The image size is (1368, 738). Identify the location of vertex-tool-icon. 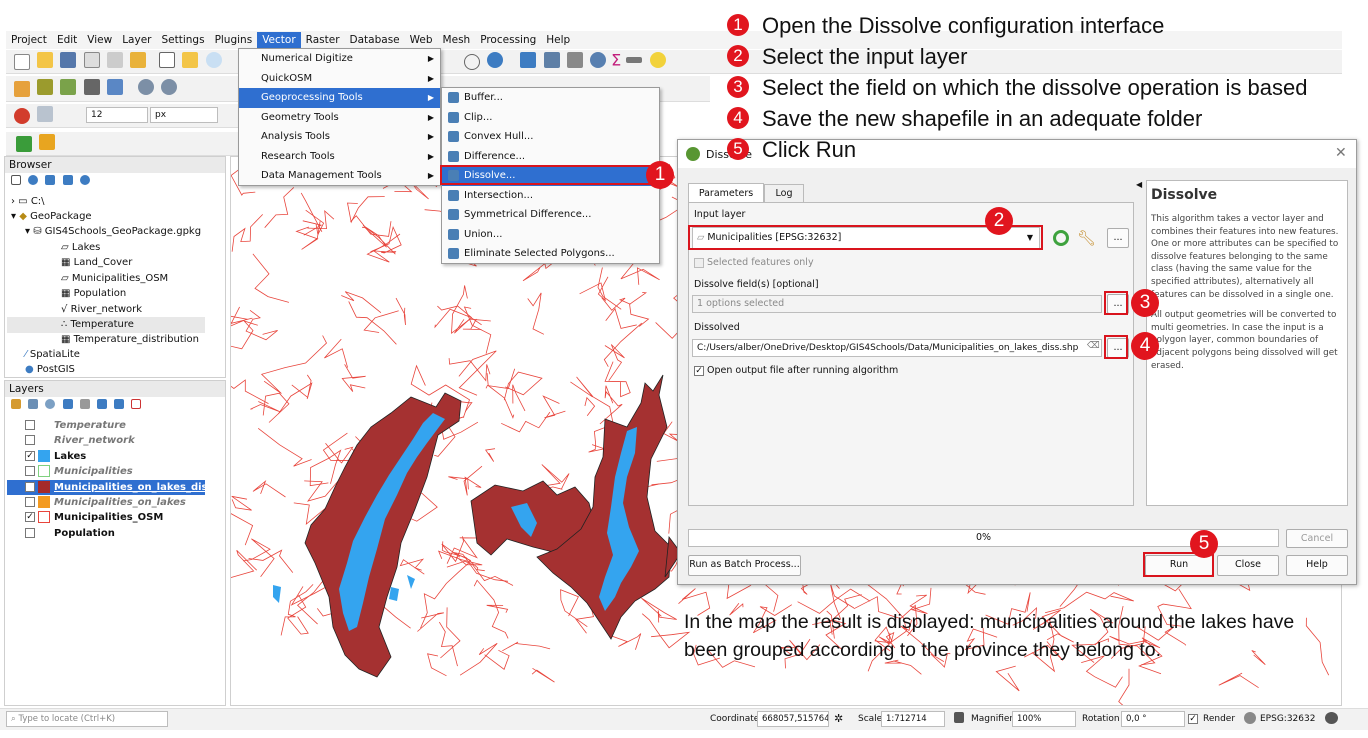
(45, 86).